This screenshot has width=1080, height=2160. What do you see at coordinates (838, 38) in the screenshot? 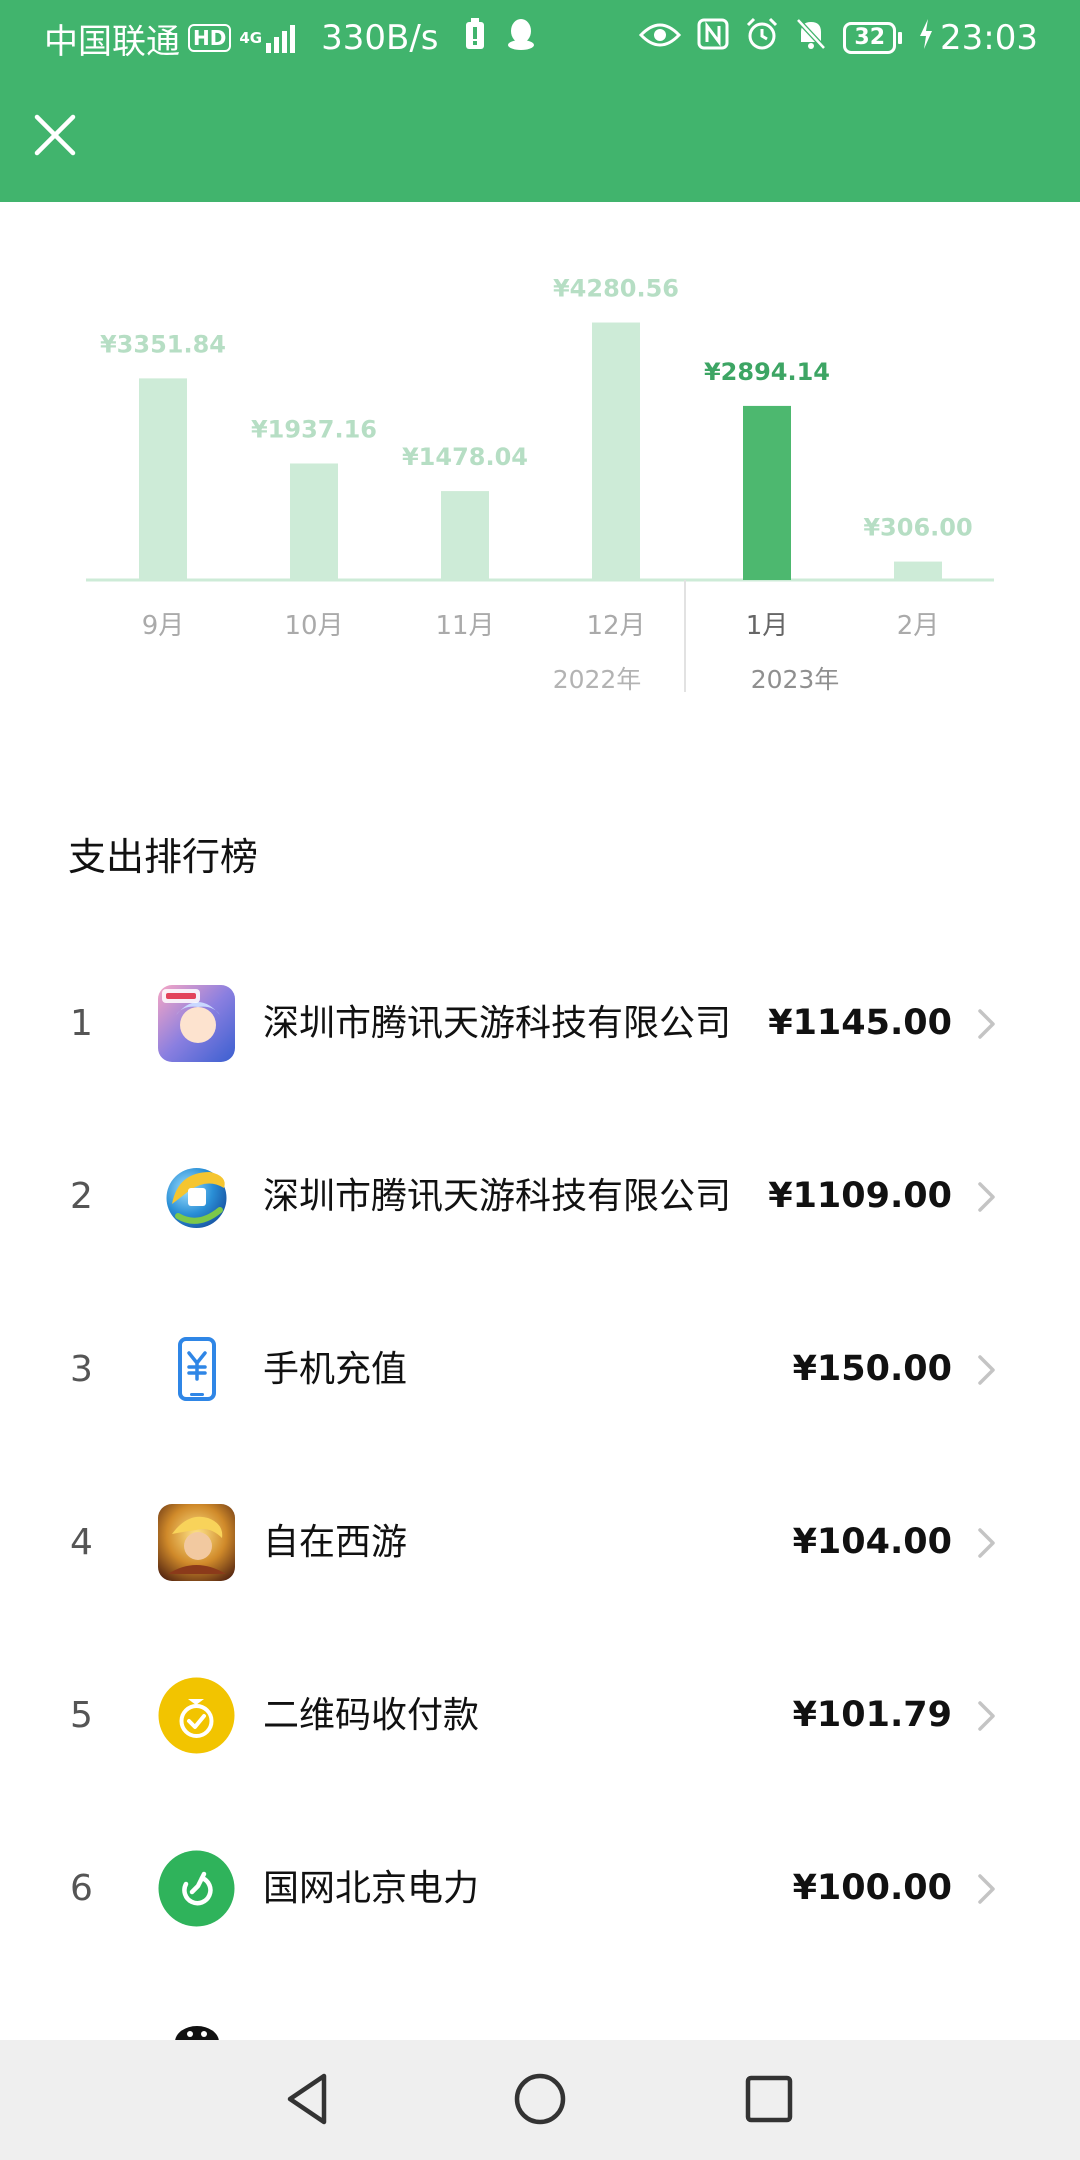
I see `status-bar-right: 32 23:03` at bounding box center [838, 38].